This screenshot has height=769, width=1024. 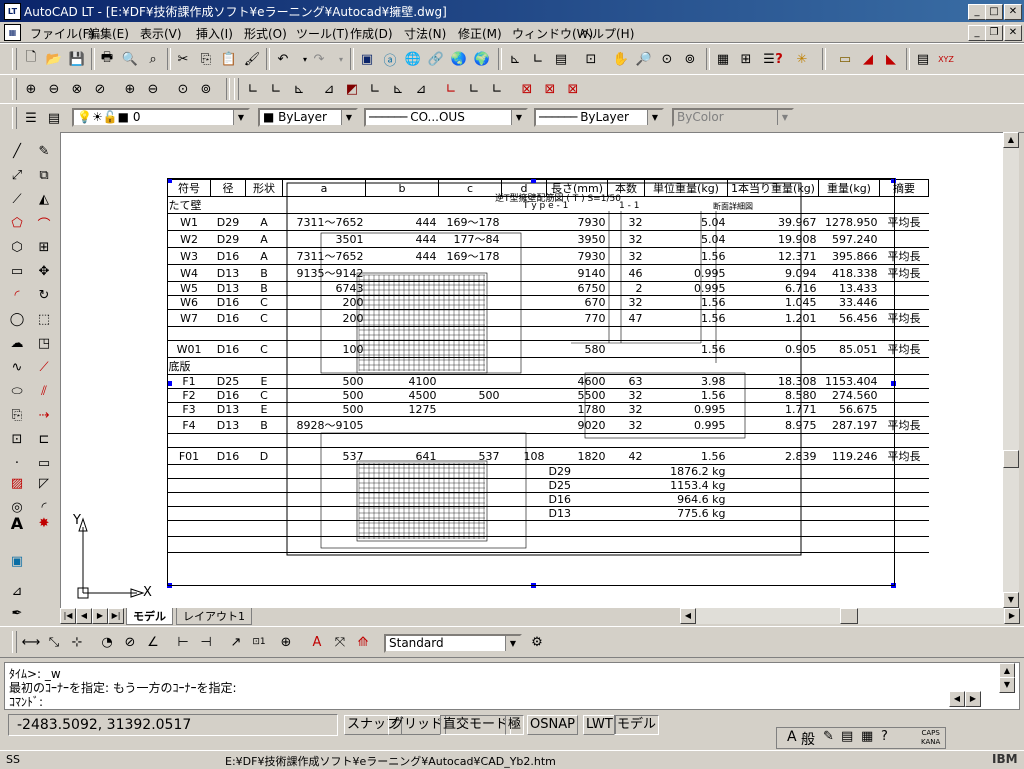 What do you see at coordinates (453, 643) in the screenshot?
I see `dim-style-select: Standard ▼` at bounding box center [453, 643].